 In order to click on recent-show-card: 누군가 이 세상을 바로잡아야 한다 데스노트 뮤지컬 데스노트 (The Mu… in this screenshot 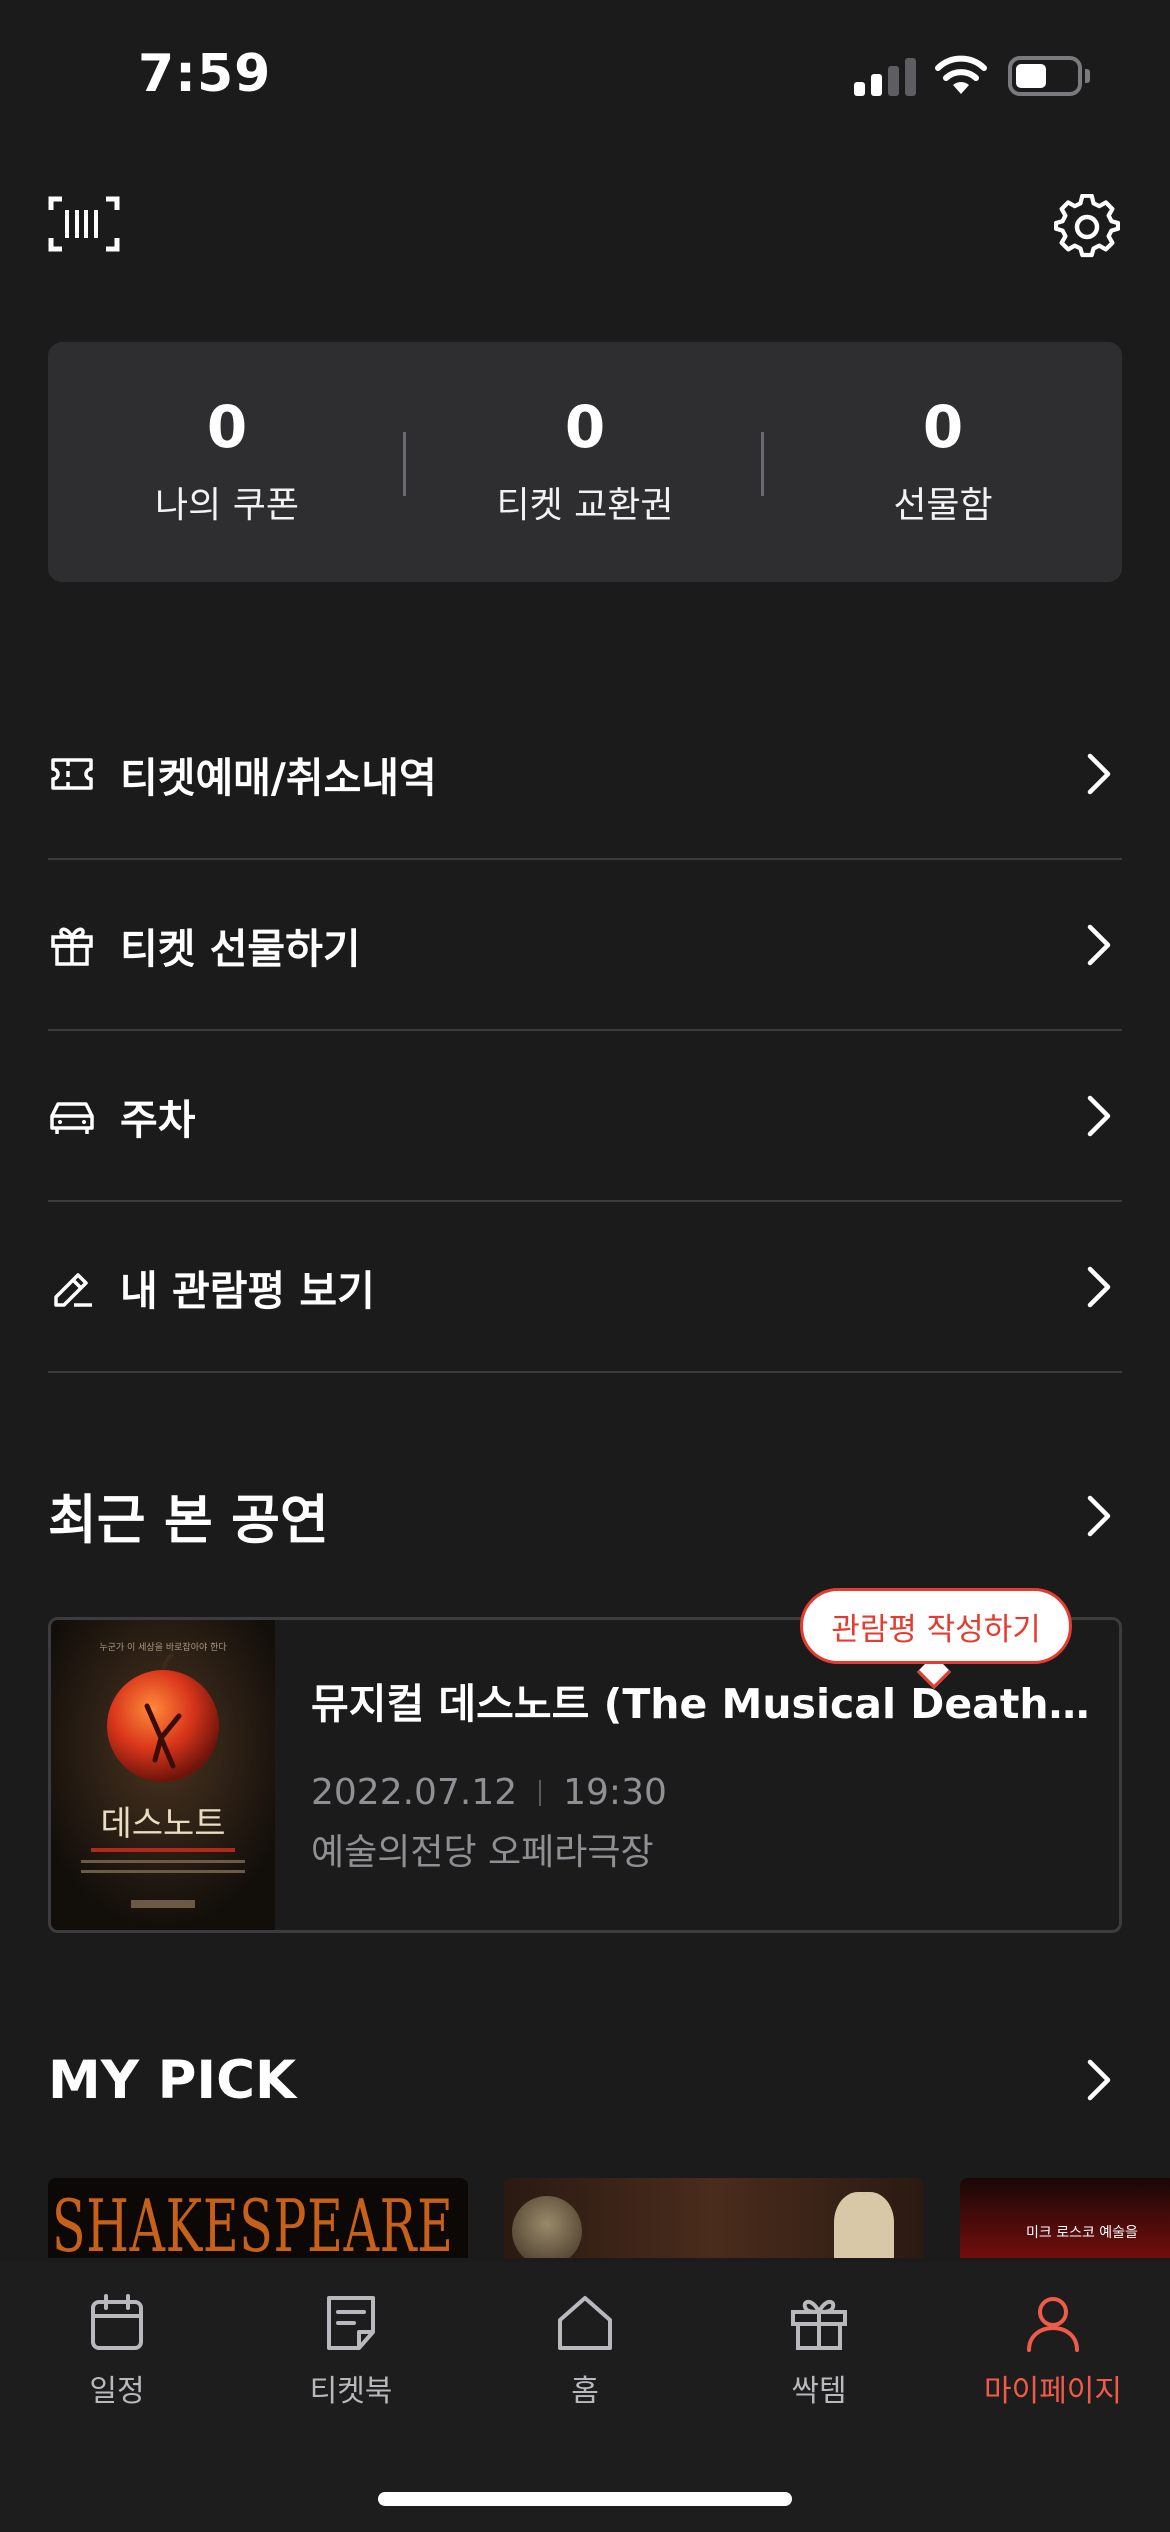, I will do `click(585, 1775)`.